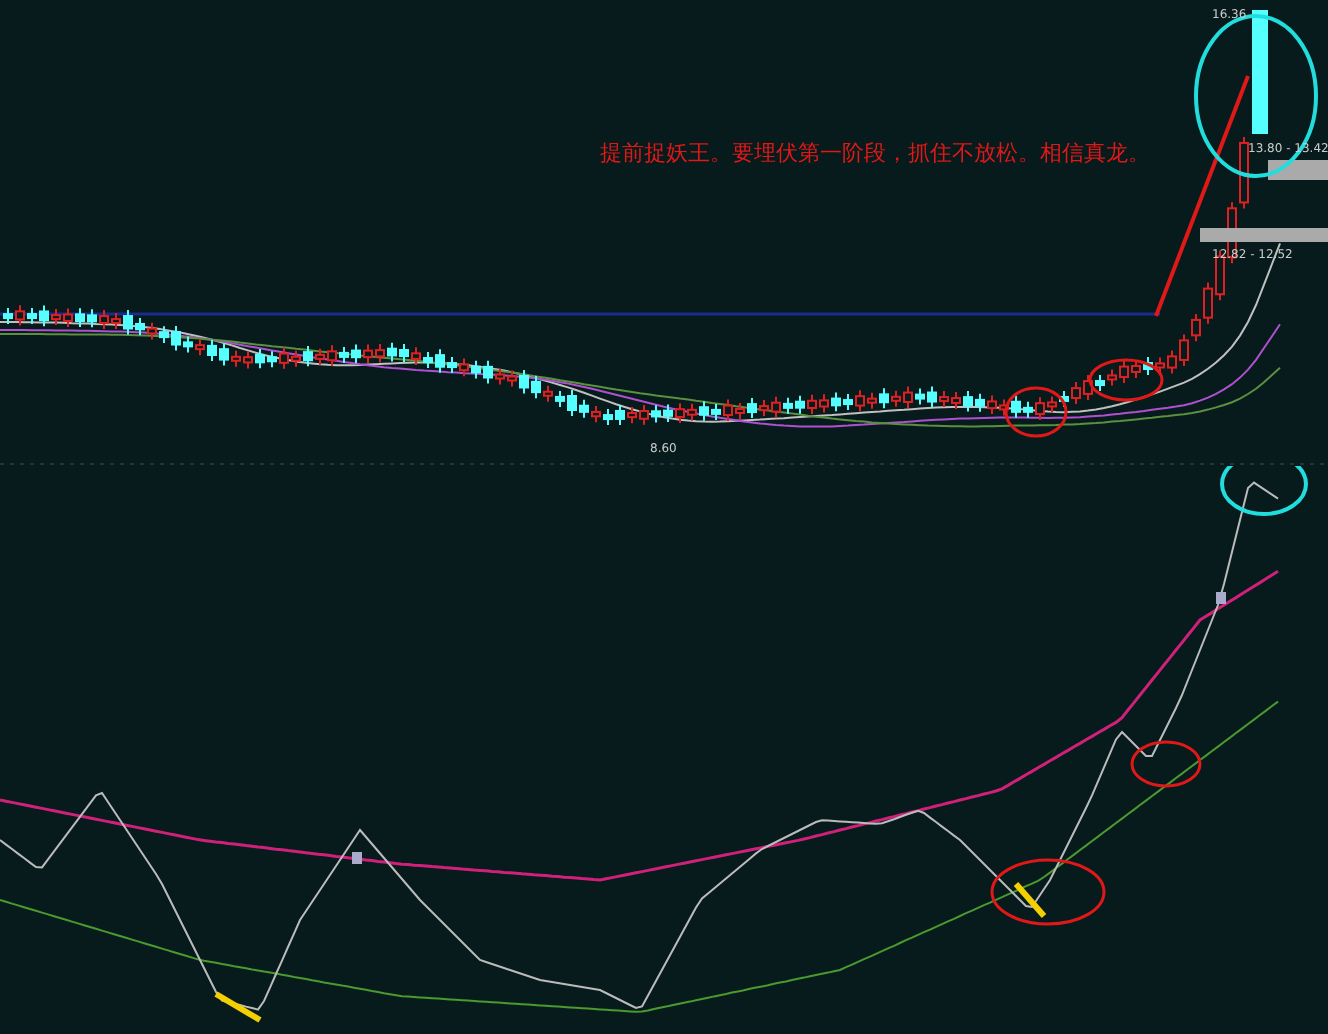  What do you see at coordinates (1260, 72) in the screenshot?
I see `candle` at bounding box center [1260, 72].